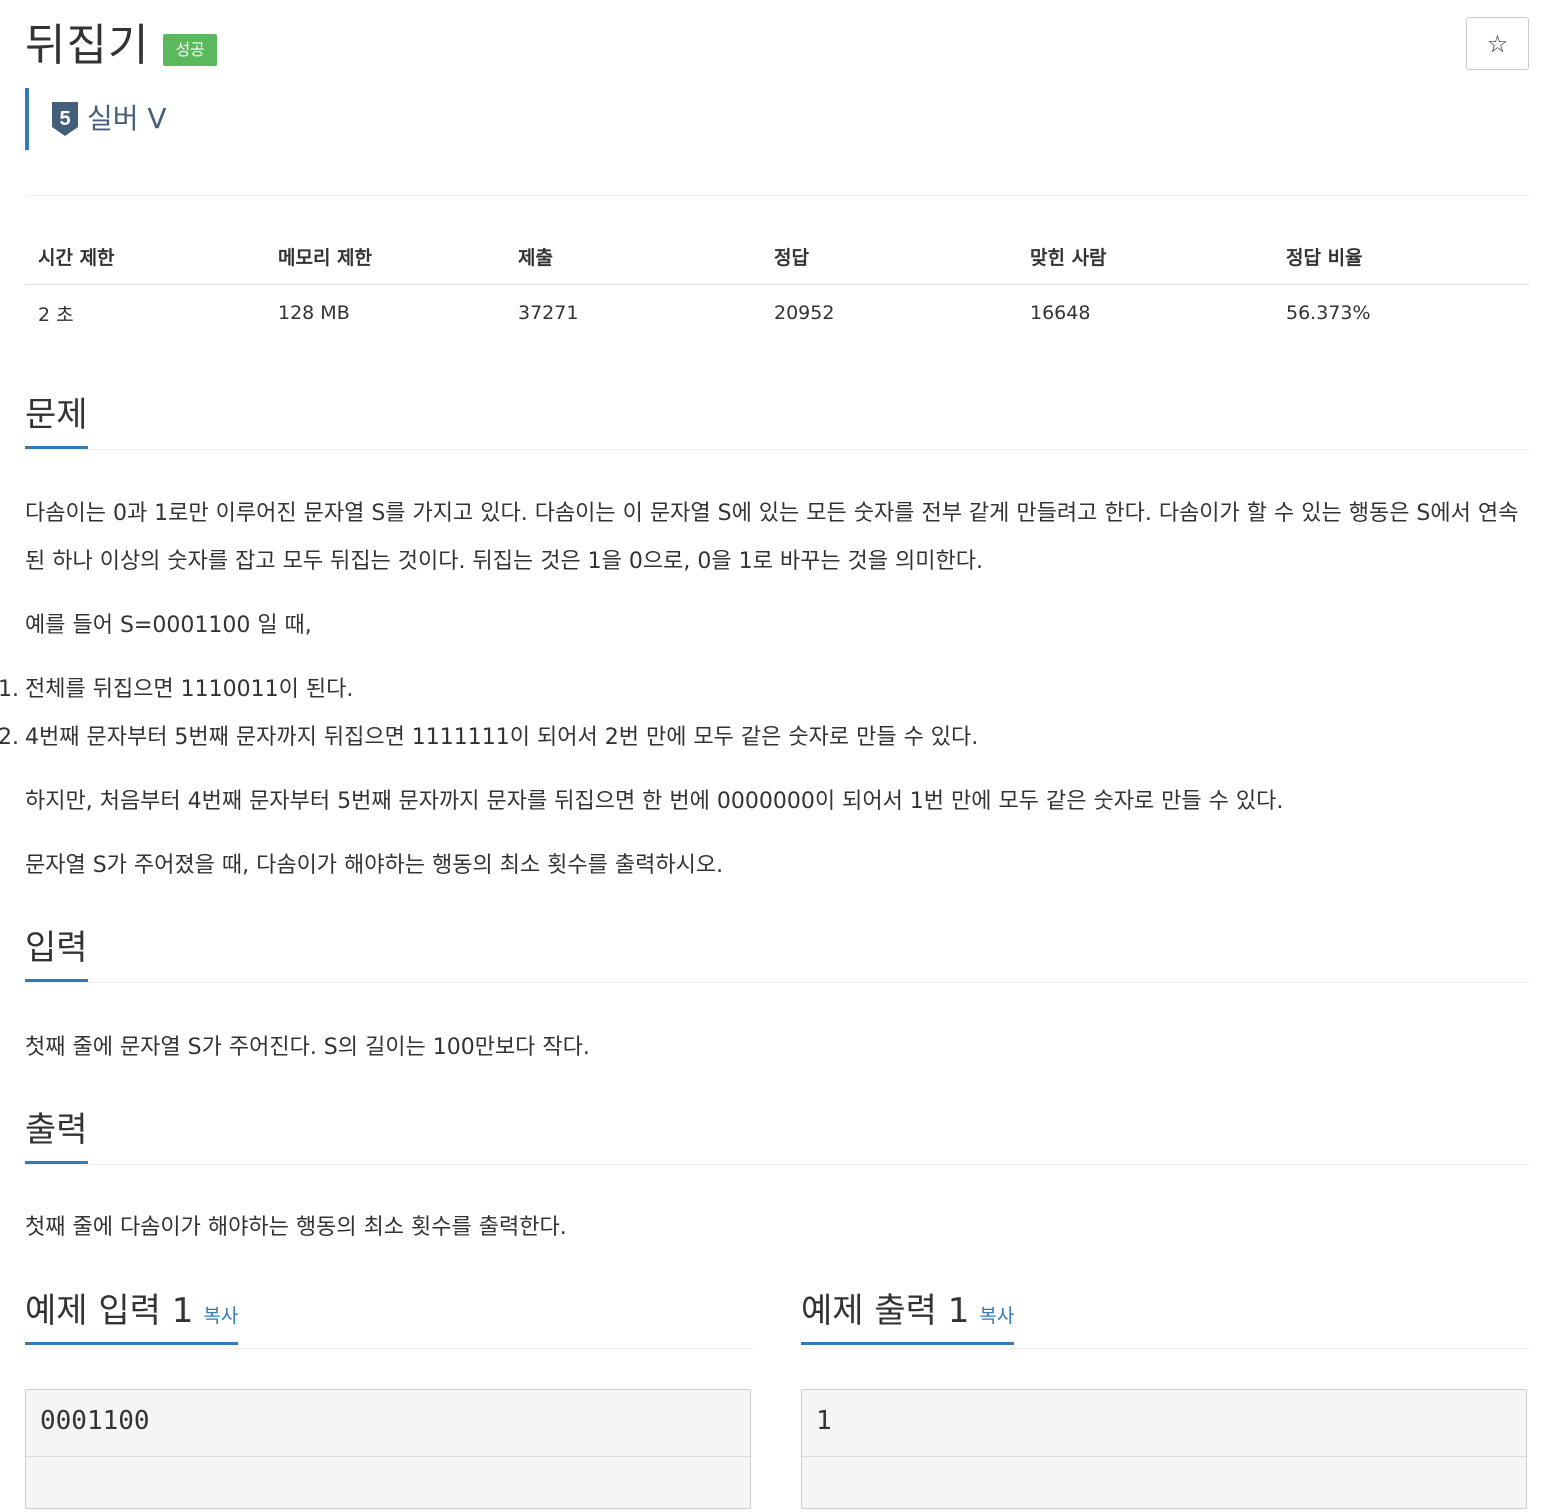 The image size is (1554, 1512). Describe the element at coordinates (1145, 256) in the screenshot. I see `info-header-solvers: 맞힌 사람` at that location.